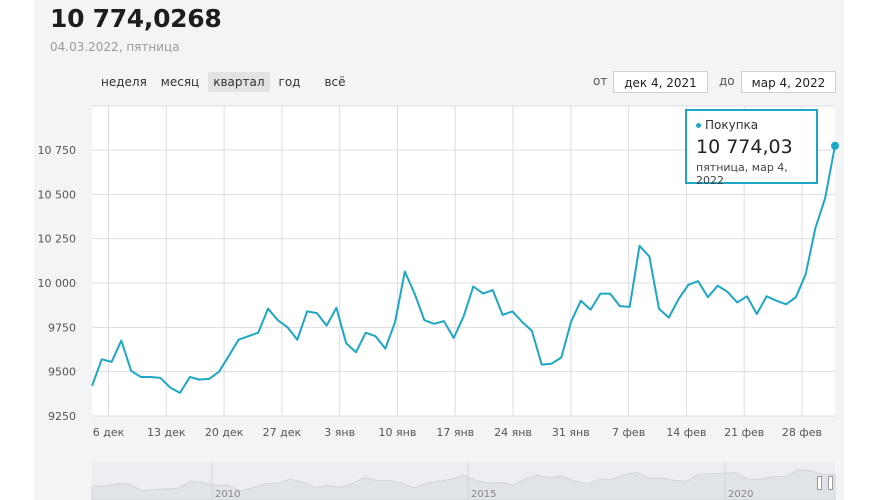  What do you see at coordinates (398, 432) in the screenshot?
I see `x-tick-label: 10 янв` at bounding box center [398, 432].